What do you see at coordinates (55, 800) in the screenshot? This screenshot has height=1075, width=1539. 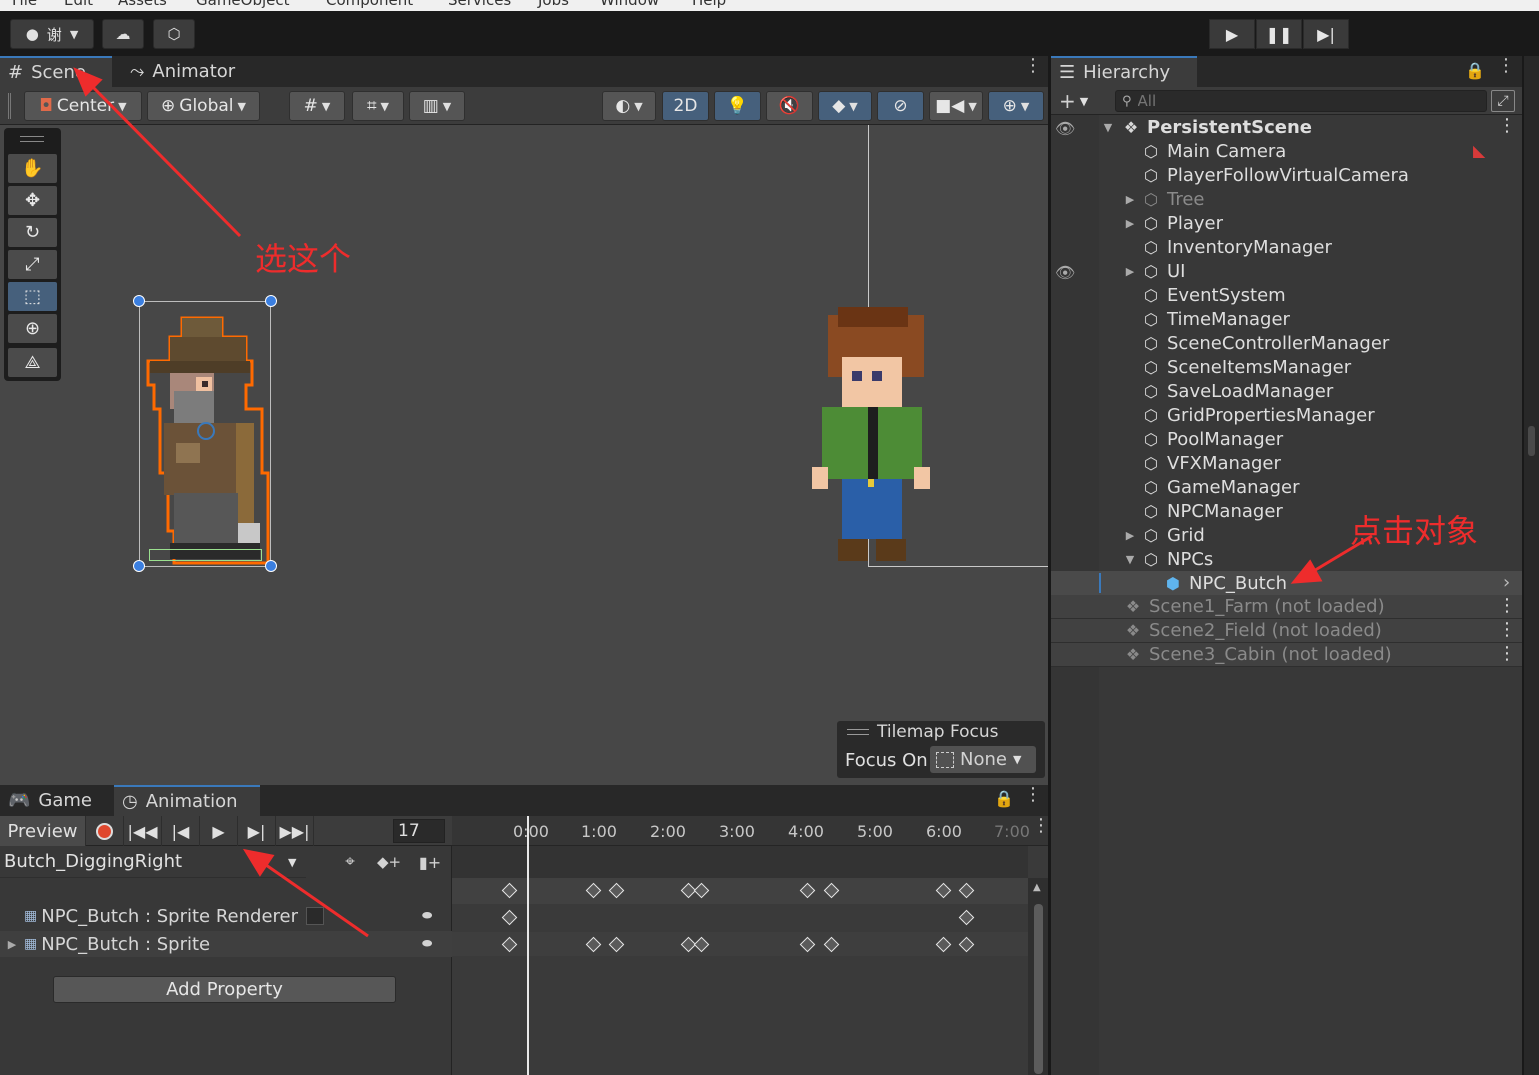 I see `tab-game: 🎮 Game` at bounding box center [55, 800].